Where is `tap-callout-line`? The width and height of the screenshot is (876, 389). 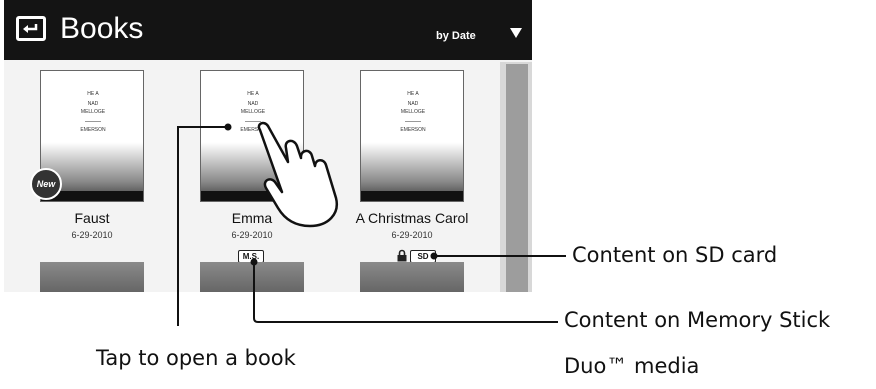
tap-callout-line is located at coordinates (202, 226).